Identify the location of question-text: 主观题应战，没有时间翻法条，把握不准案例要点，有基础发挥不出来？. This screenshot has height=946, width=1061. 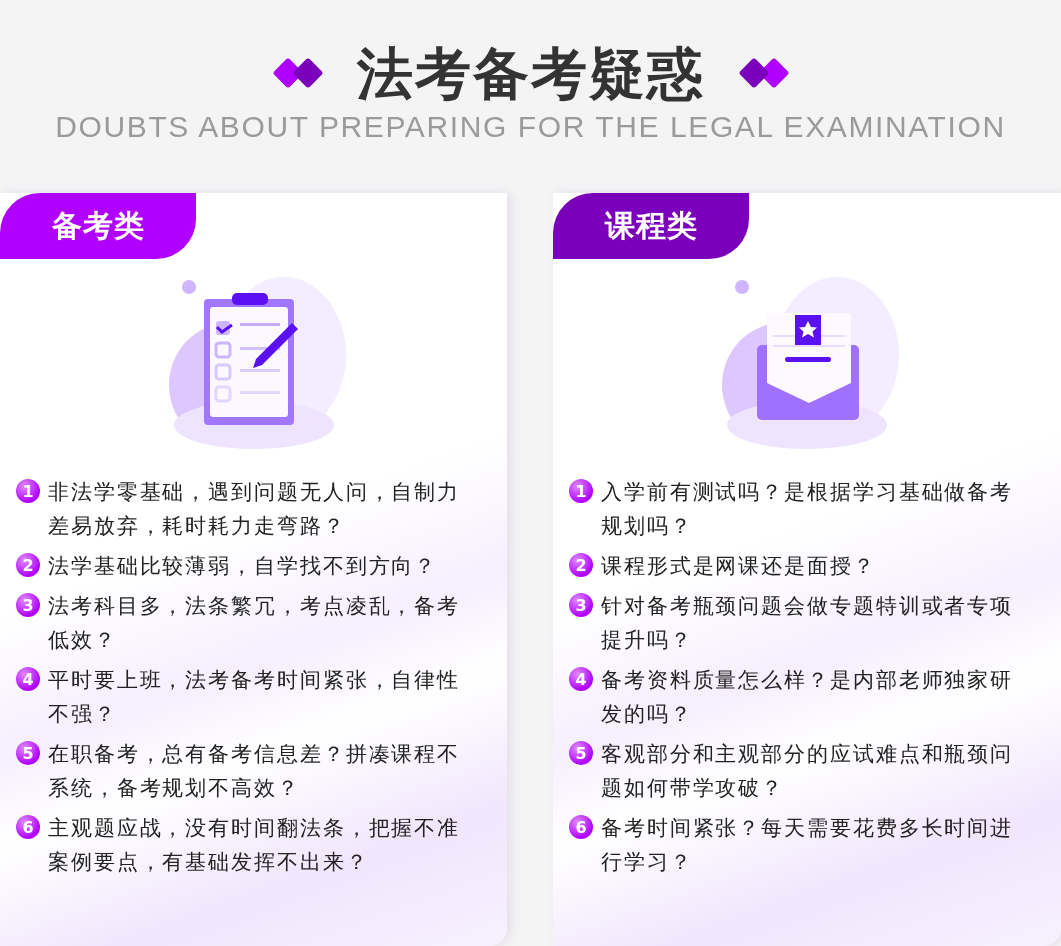
(255, 845).